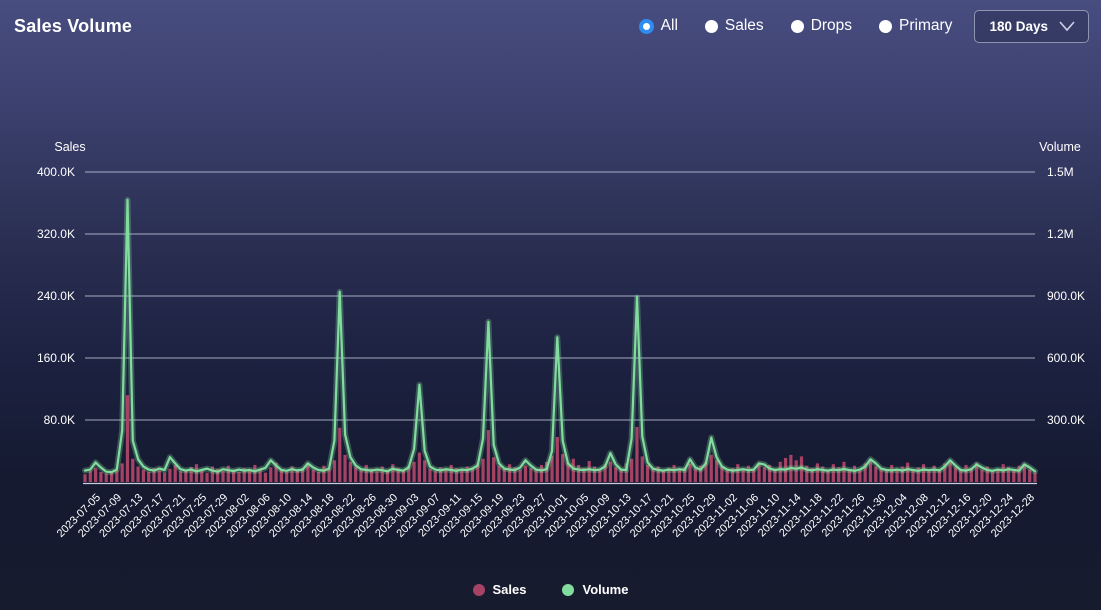  Describe the element at coordinates (831, 25) in the screenshot. I see `filter-radio-label: Drops` at that location.